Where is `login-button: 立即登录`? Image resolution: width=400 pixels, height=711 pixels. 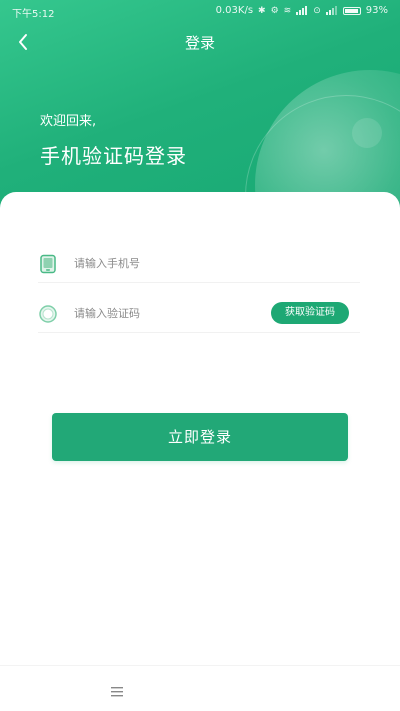 login-button: 立即登录 is located at coordinates (200, 437).